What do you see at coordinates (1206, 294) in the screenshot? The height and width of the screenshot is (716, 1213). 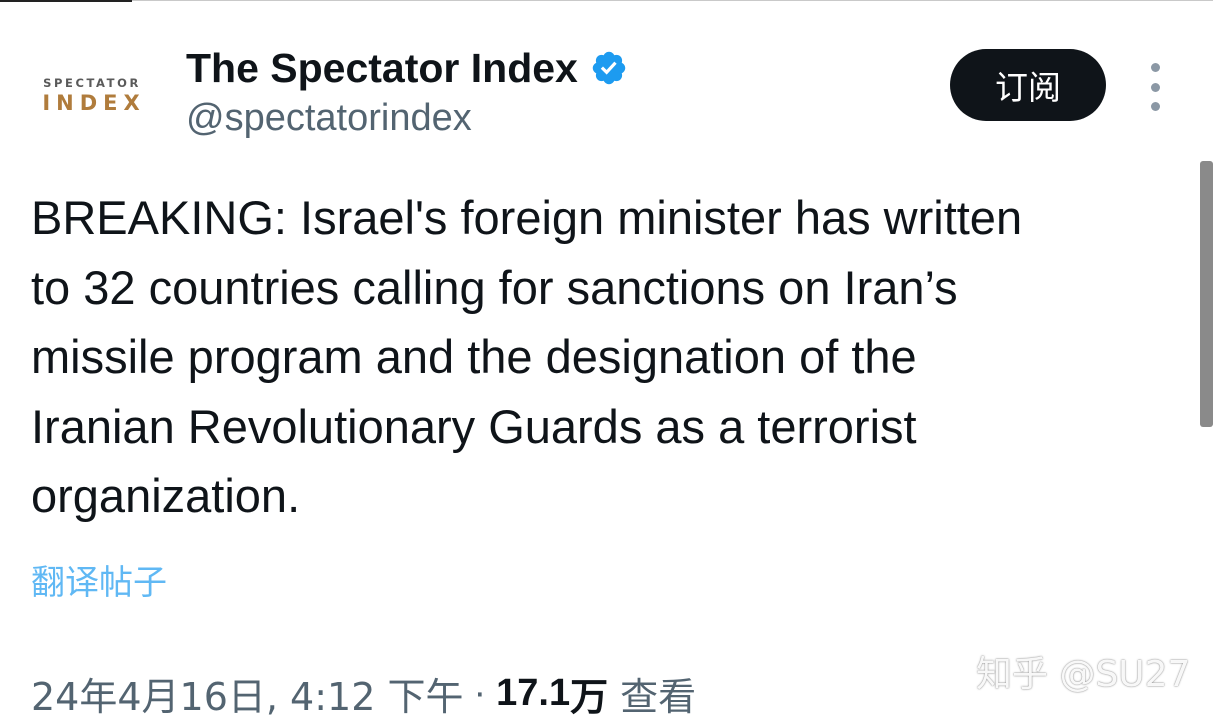 I see `scrollbar-thumb` at bounding box center [1206, 294].